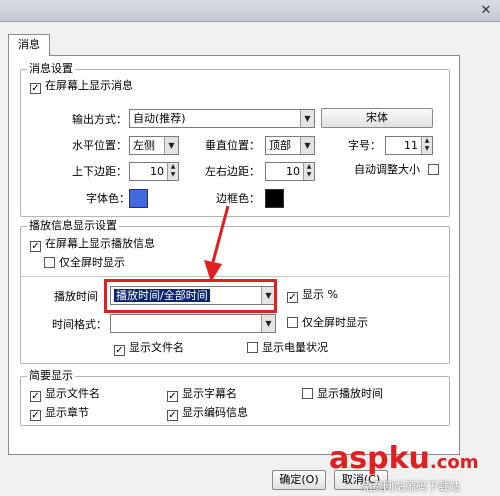  I want to click on fullscreen-only-2-checkbox: 仅全屏时显示, so click(327, 323).